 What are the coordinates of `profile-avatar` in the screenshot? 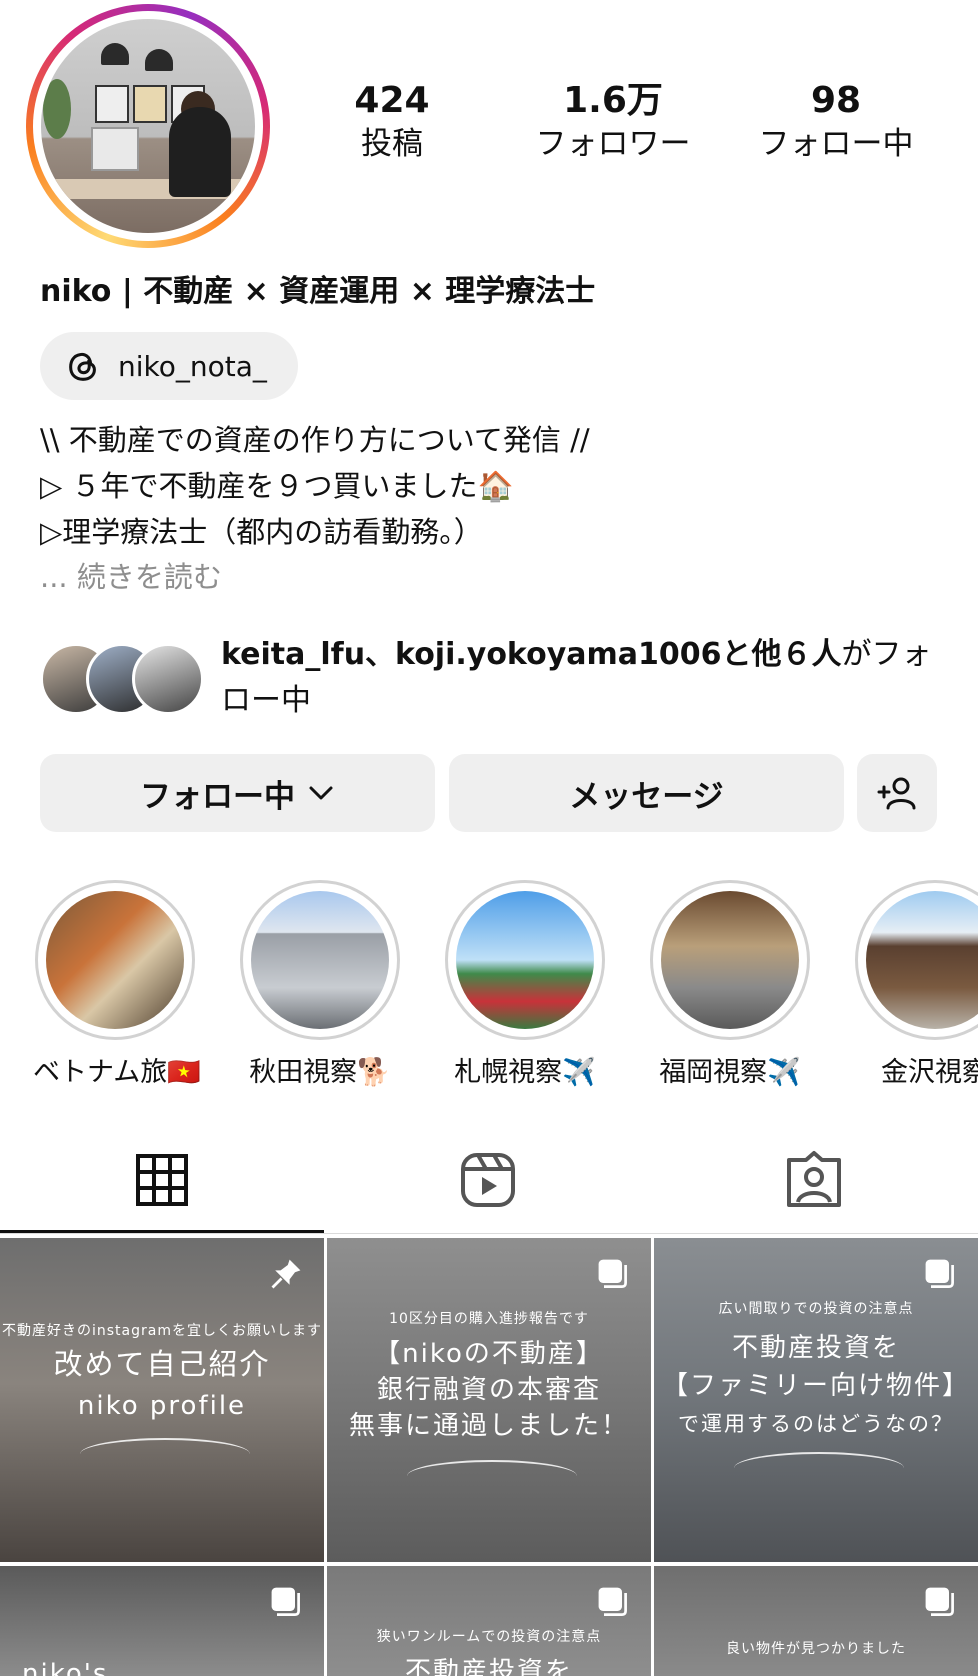 It's located at (148, 126).